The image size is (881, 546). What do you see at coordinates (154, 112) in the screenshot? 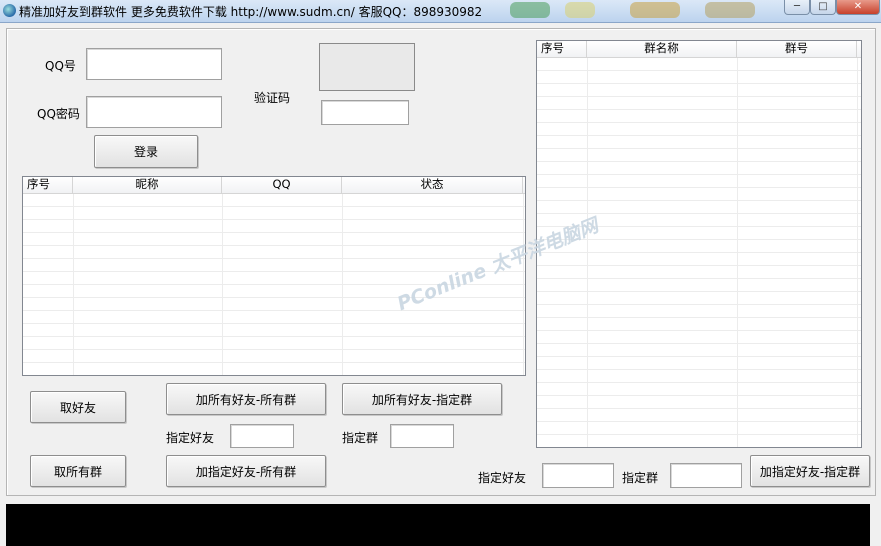
I see `password-input` at bounding box center [154, 112].